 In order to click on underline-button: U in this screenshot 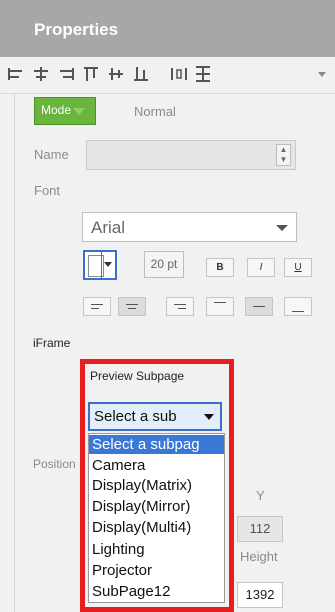, I will do `click(298, 267)`.